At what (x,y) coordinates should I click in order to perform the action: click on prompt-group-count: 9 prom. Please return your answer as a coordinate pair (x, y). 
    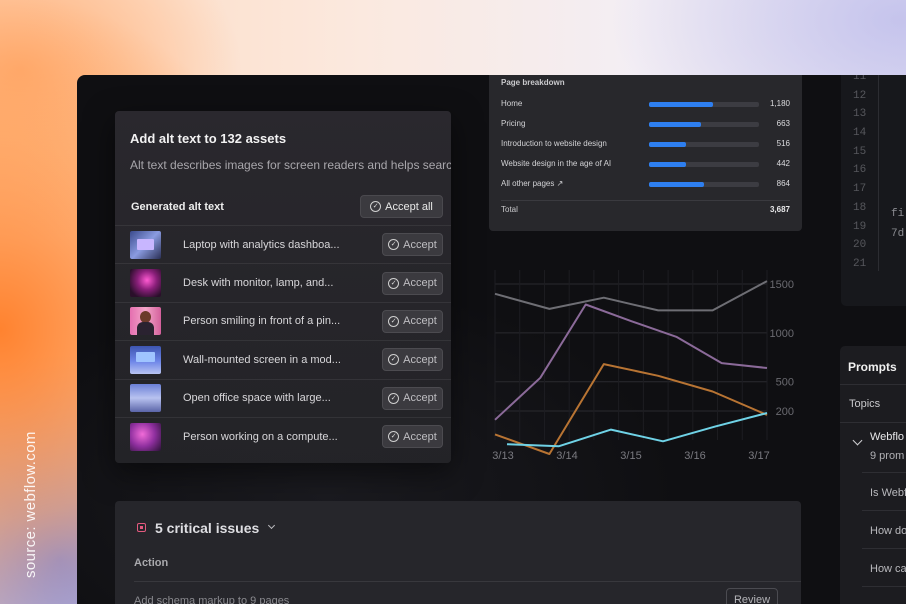
    Looking at the image, I should click on (887, 456).